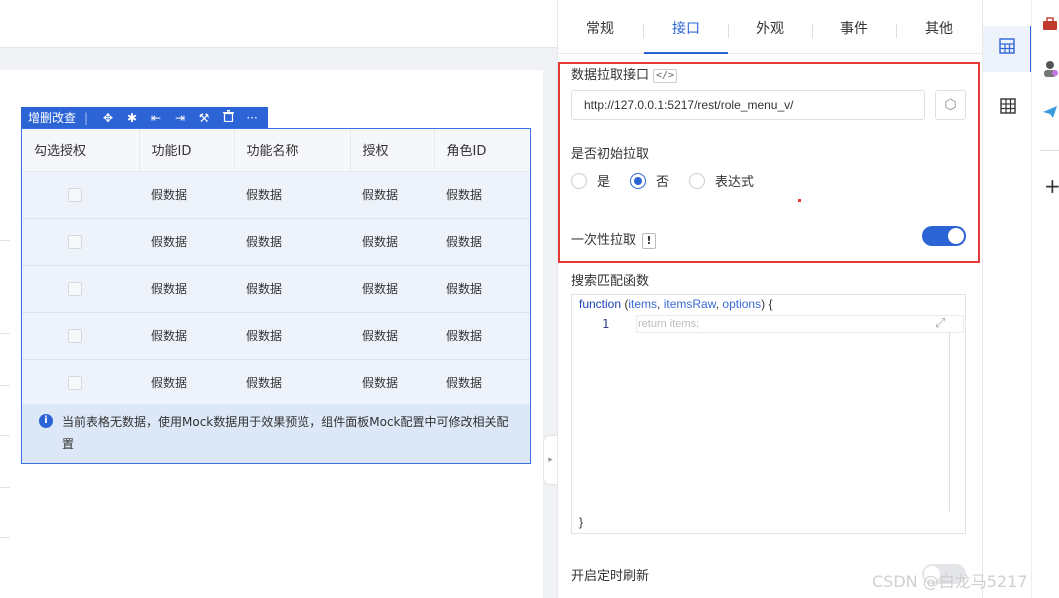  What do you see at coordinates (610, 75) in the screenshot?
I see `fetch-api-label: 数据拉取接口` at bounding box center [610, 75].